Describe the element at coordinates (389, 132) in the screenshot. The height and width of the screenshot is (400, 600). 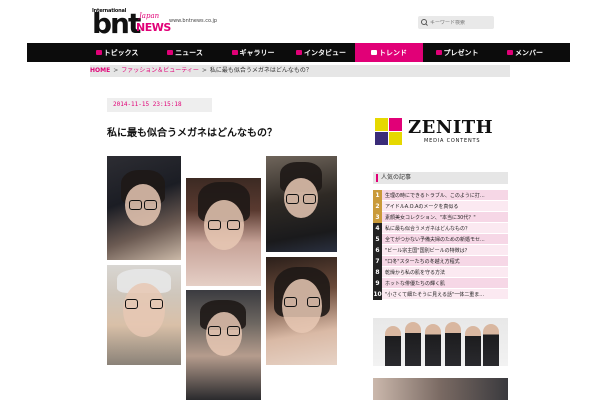
I see `zenith-logo-icon` at that location.